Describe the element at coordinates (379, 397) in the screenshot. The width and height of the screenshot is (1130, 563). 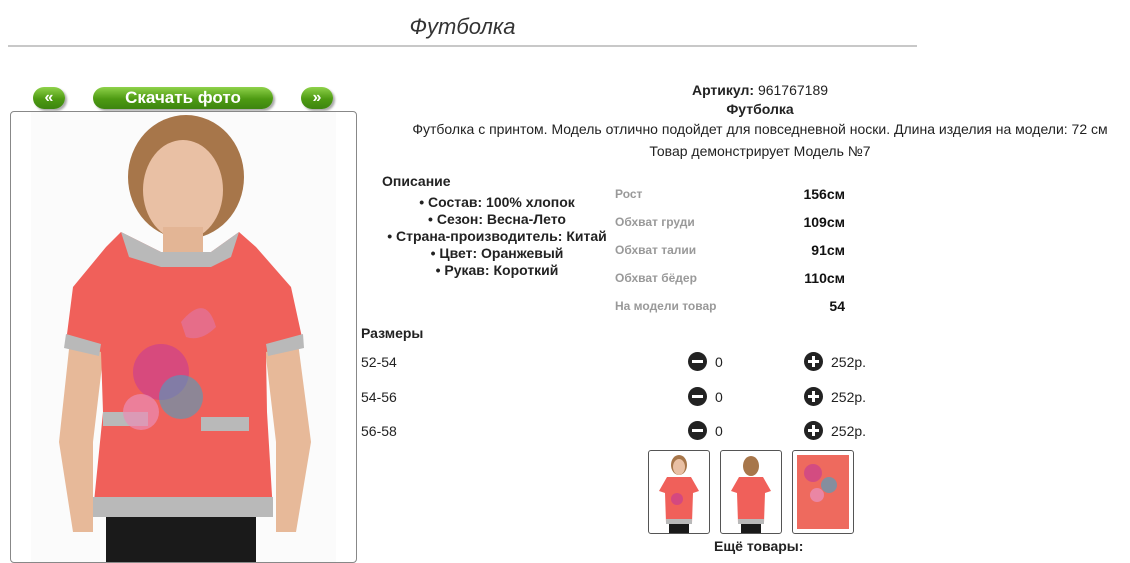
I see `size-label: 54-56` at that location.